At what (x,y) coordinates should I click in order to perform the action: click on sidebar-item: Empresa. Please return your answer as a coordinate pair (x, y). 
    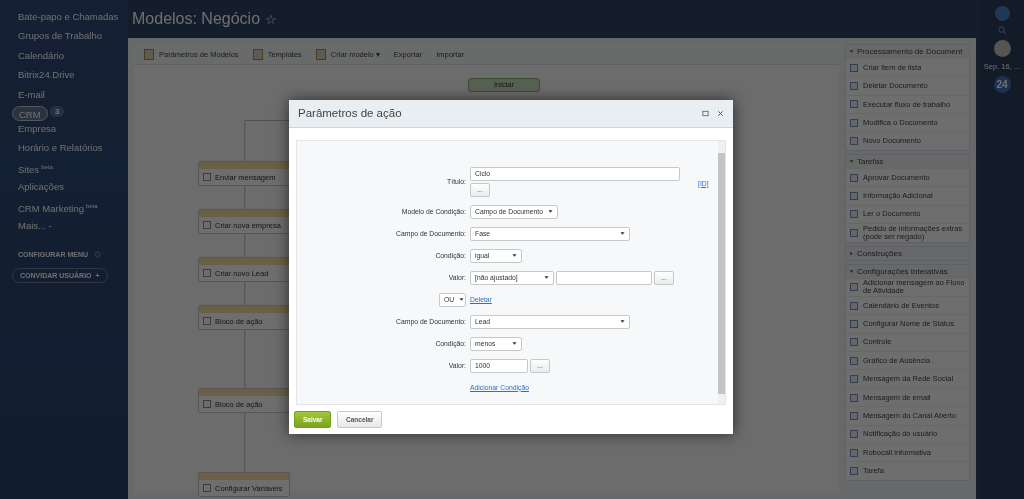
    Looking at the image, I should click on (37, 128).